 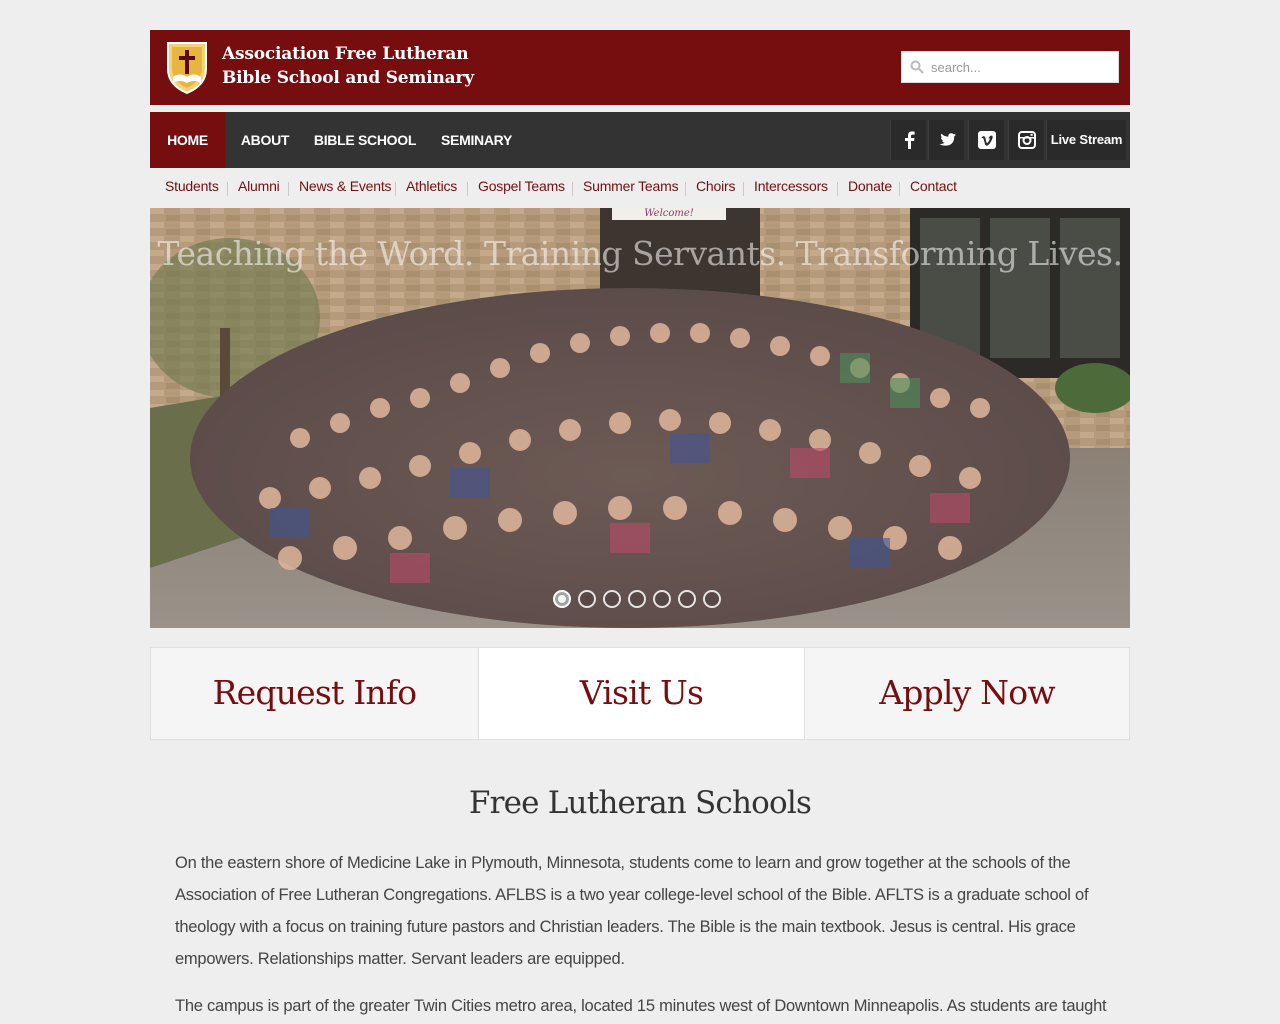 I want to click on site-title-line1: Association Free Lutheran, so click(x=345, y=54).